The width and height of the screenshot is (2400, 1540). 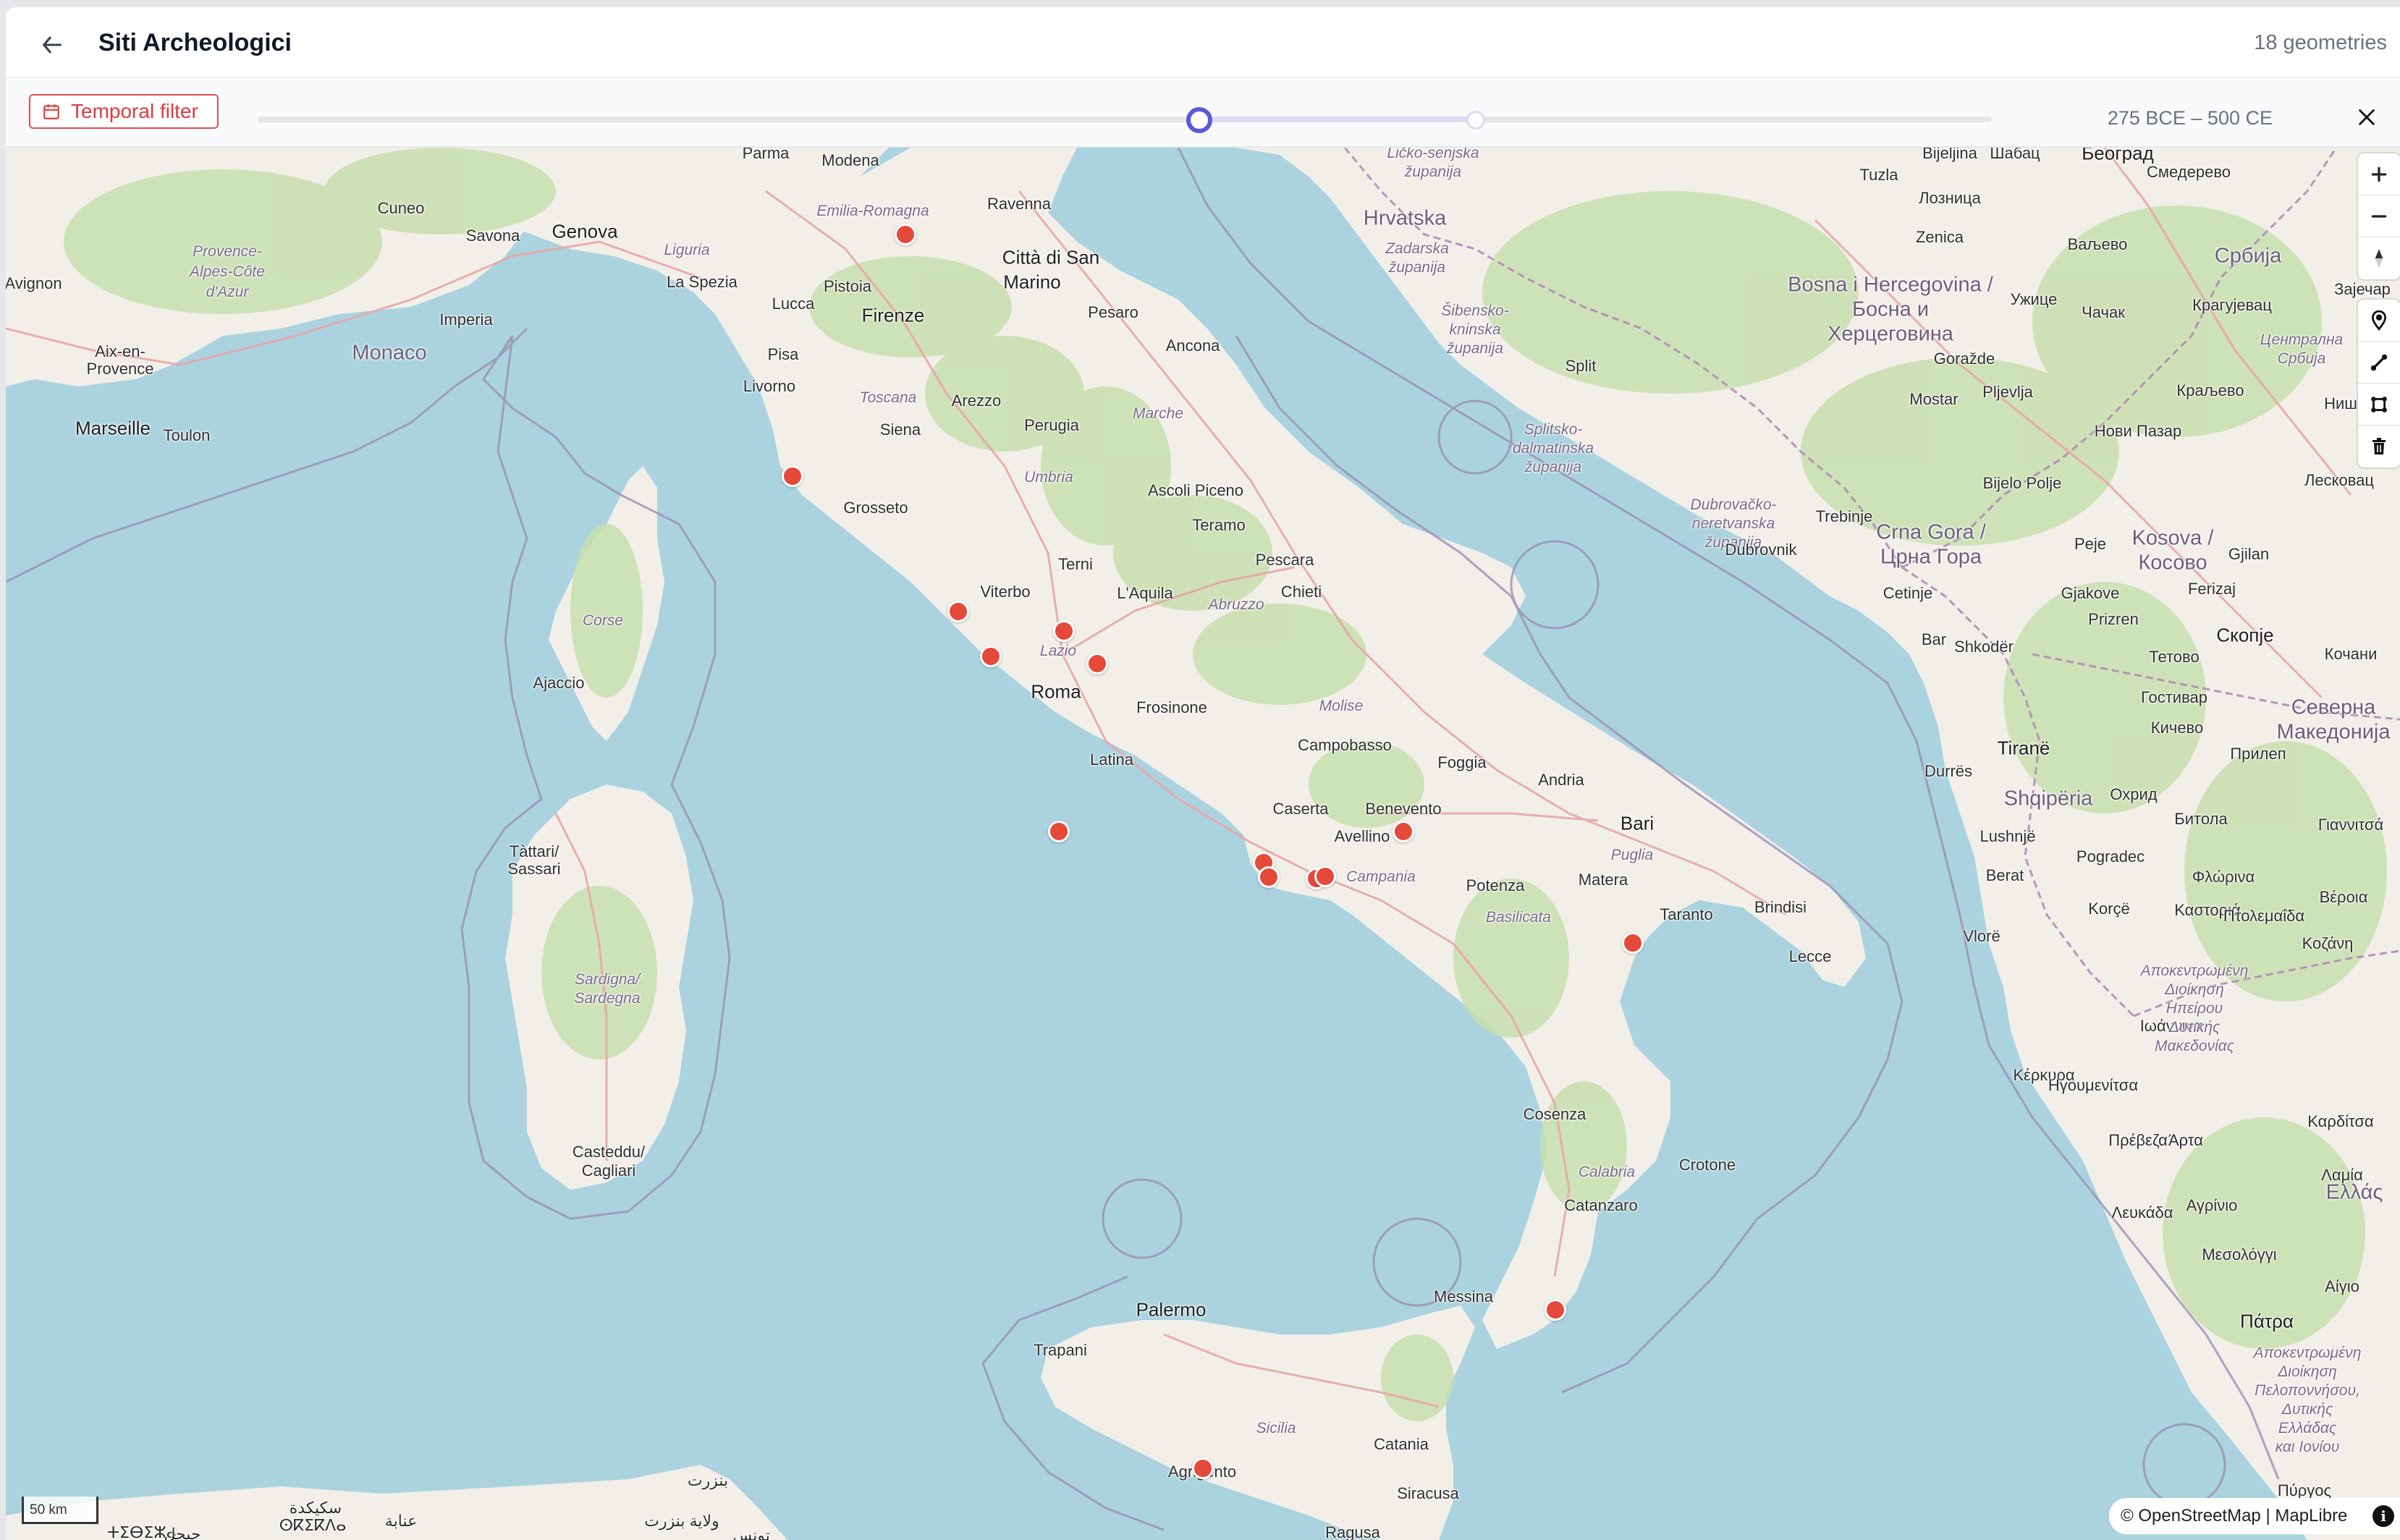 What do you see at coordinates (2113, 619) in the screenshot?
I see `place-label: Prizren` at bounding box center [2113, 619].